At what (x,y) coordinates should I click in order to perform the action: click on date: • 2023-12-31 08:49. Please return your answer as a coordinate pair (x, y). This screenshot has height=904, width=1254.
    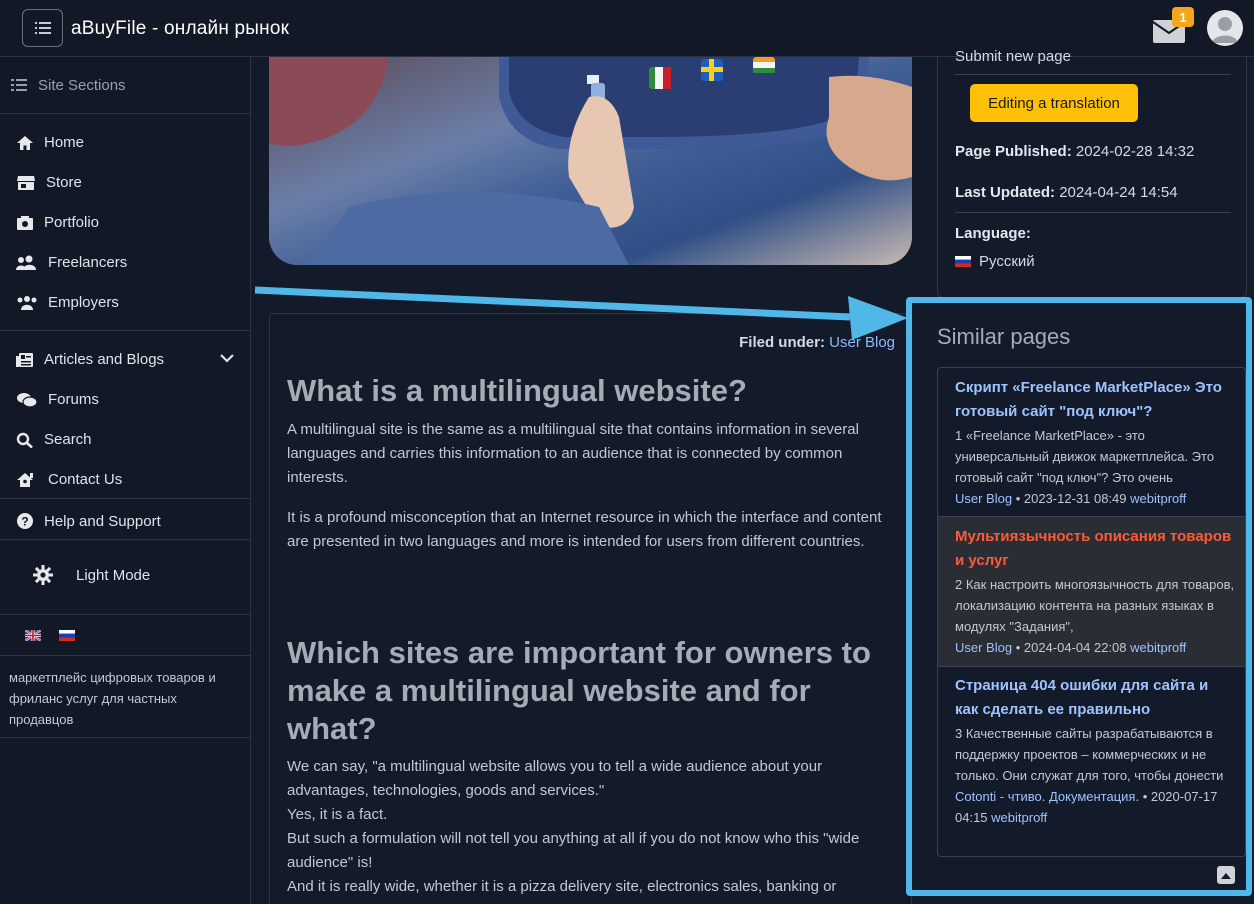
    Looking at the image, I should click on (1071, 498).